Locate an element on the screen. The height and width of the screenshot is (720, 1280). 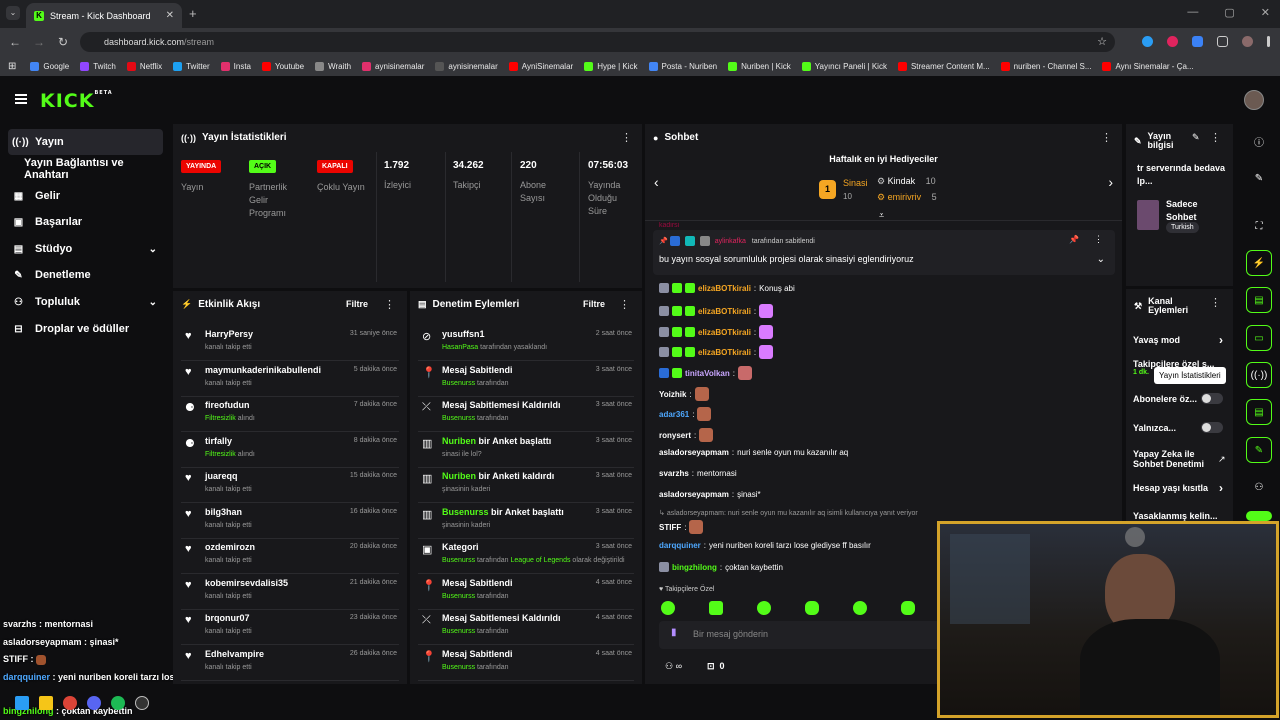
chat-username: tinitaVolkan is located at coordinates (707, 373).